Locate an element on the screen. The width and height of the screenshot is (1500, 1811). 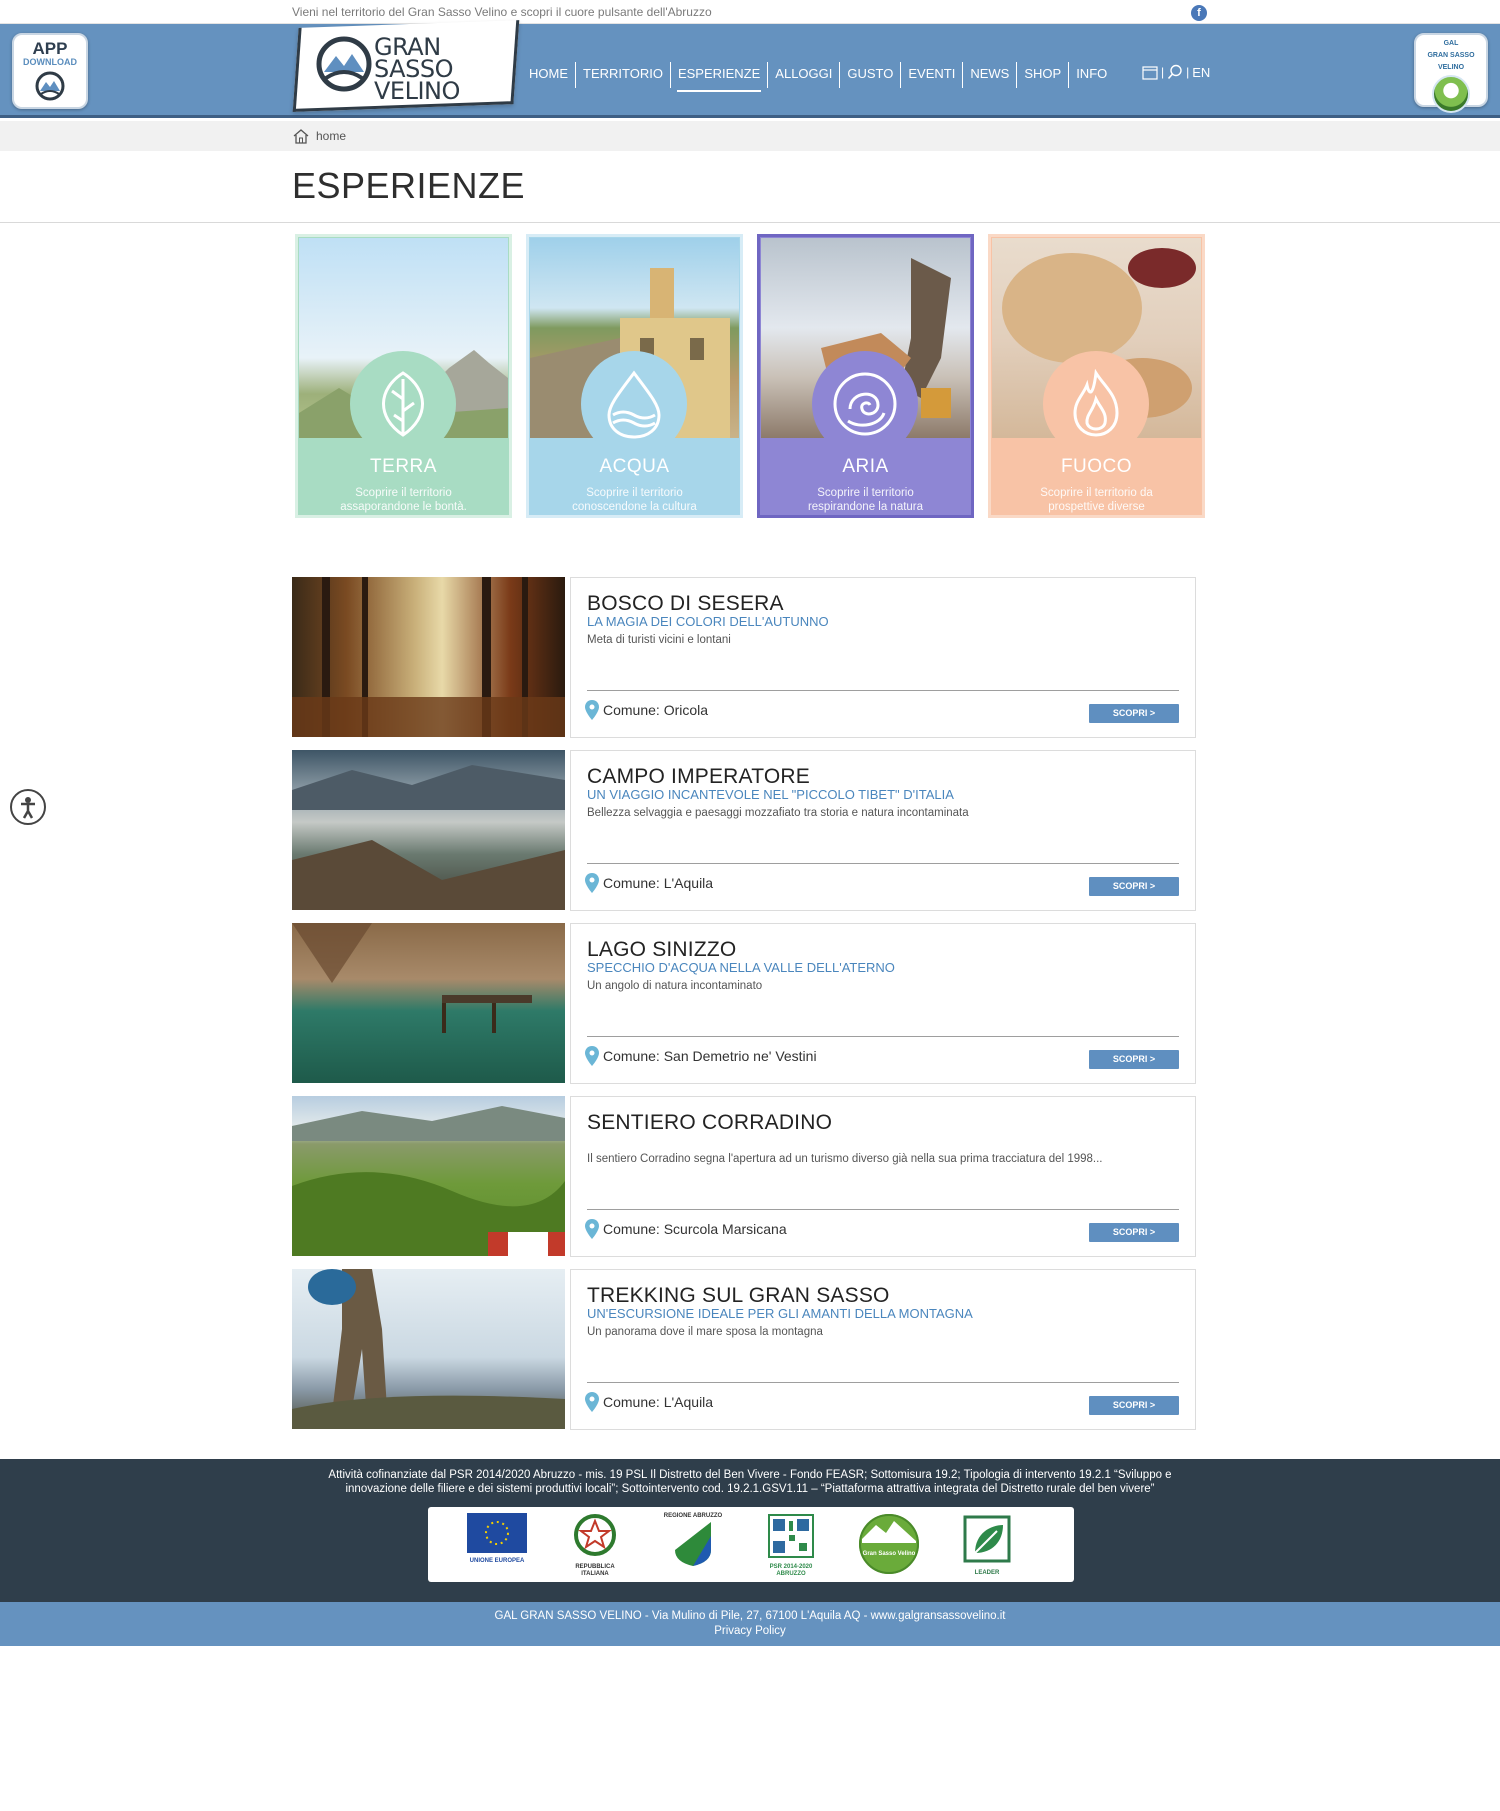
home-icon is located at coordinates (301, 136).